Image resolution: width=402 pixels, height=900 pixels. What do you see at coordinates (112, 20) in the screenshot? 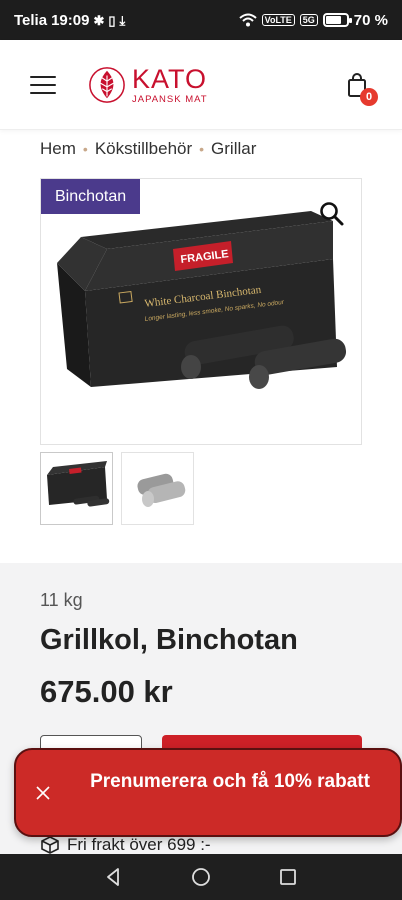
I see `vibrate-icon: ▯` at bounding box center [112, 20].